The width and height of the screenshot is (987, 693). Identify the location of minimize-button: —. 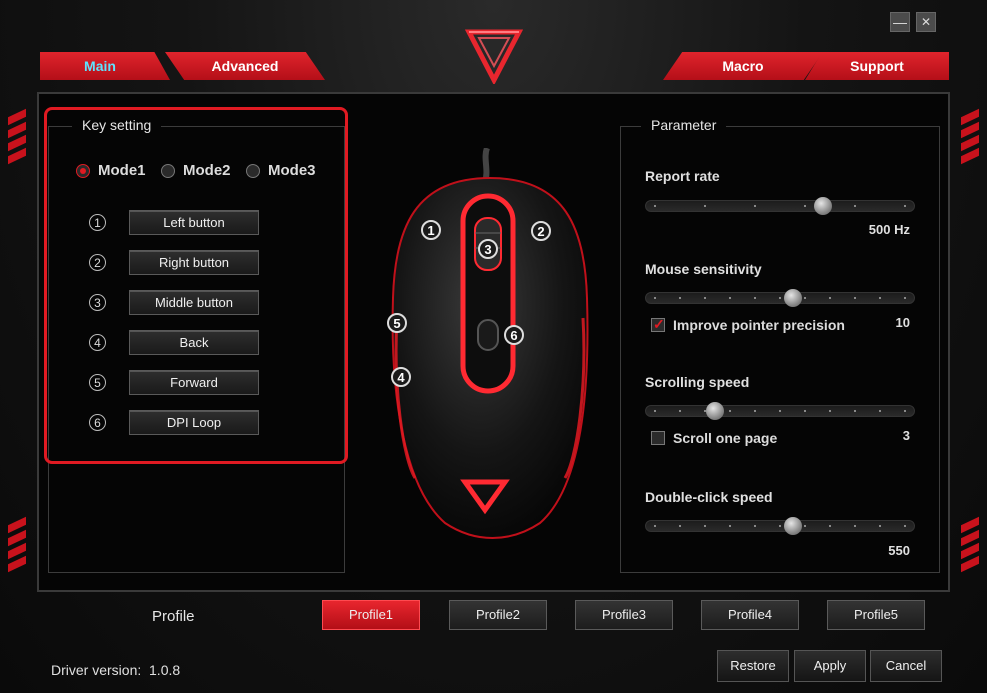
(900, 22).